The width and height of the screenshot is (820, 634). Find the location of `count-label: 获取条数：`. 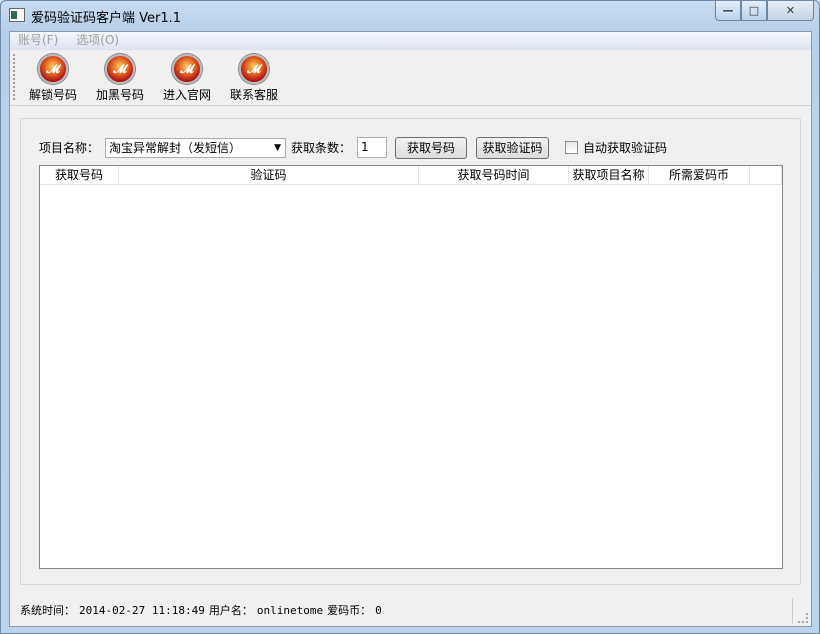

count-label: 获取条数： is located at coordinates (321, 148).